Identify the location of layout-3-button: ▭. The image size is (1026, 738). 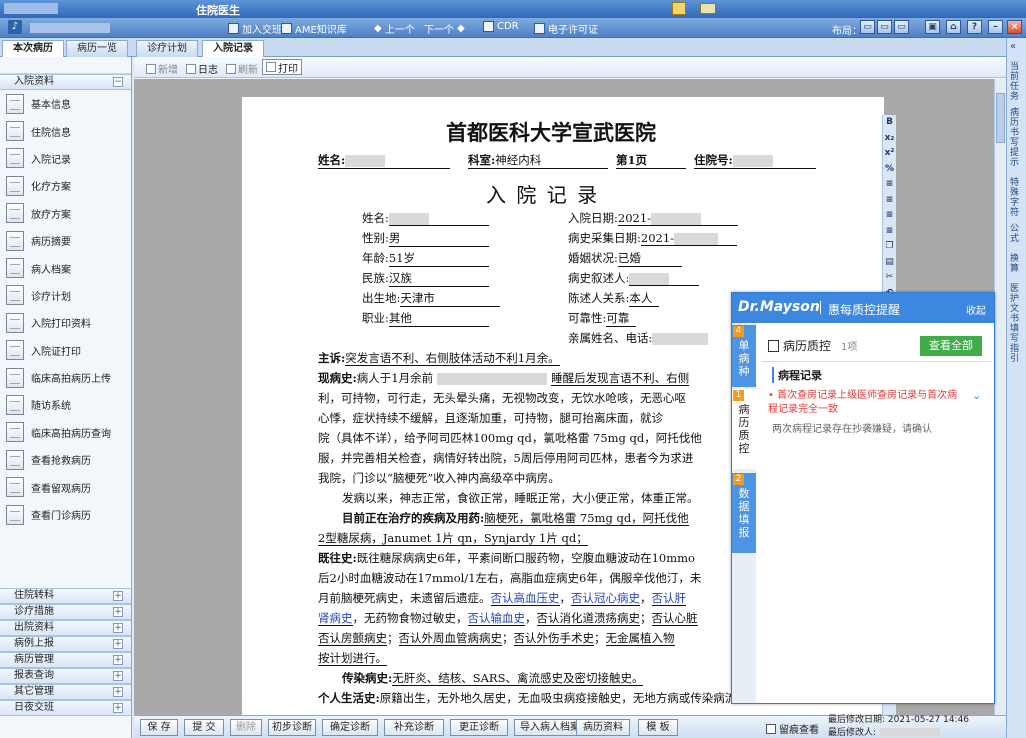
(901, 27).